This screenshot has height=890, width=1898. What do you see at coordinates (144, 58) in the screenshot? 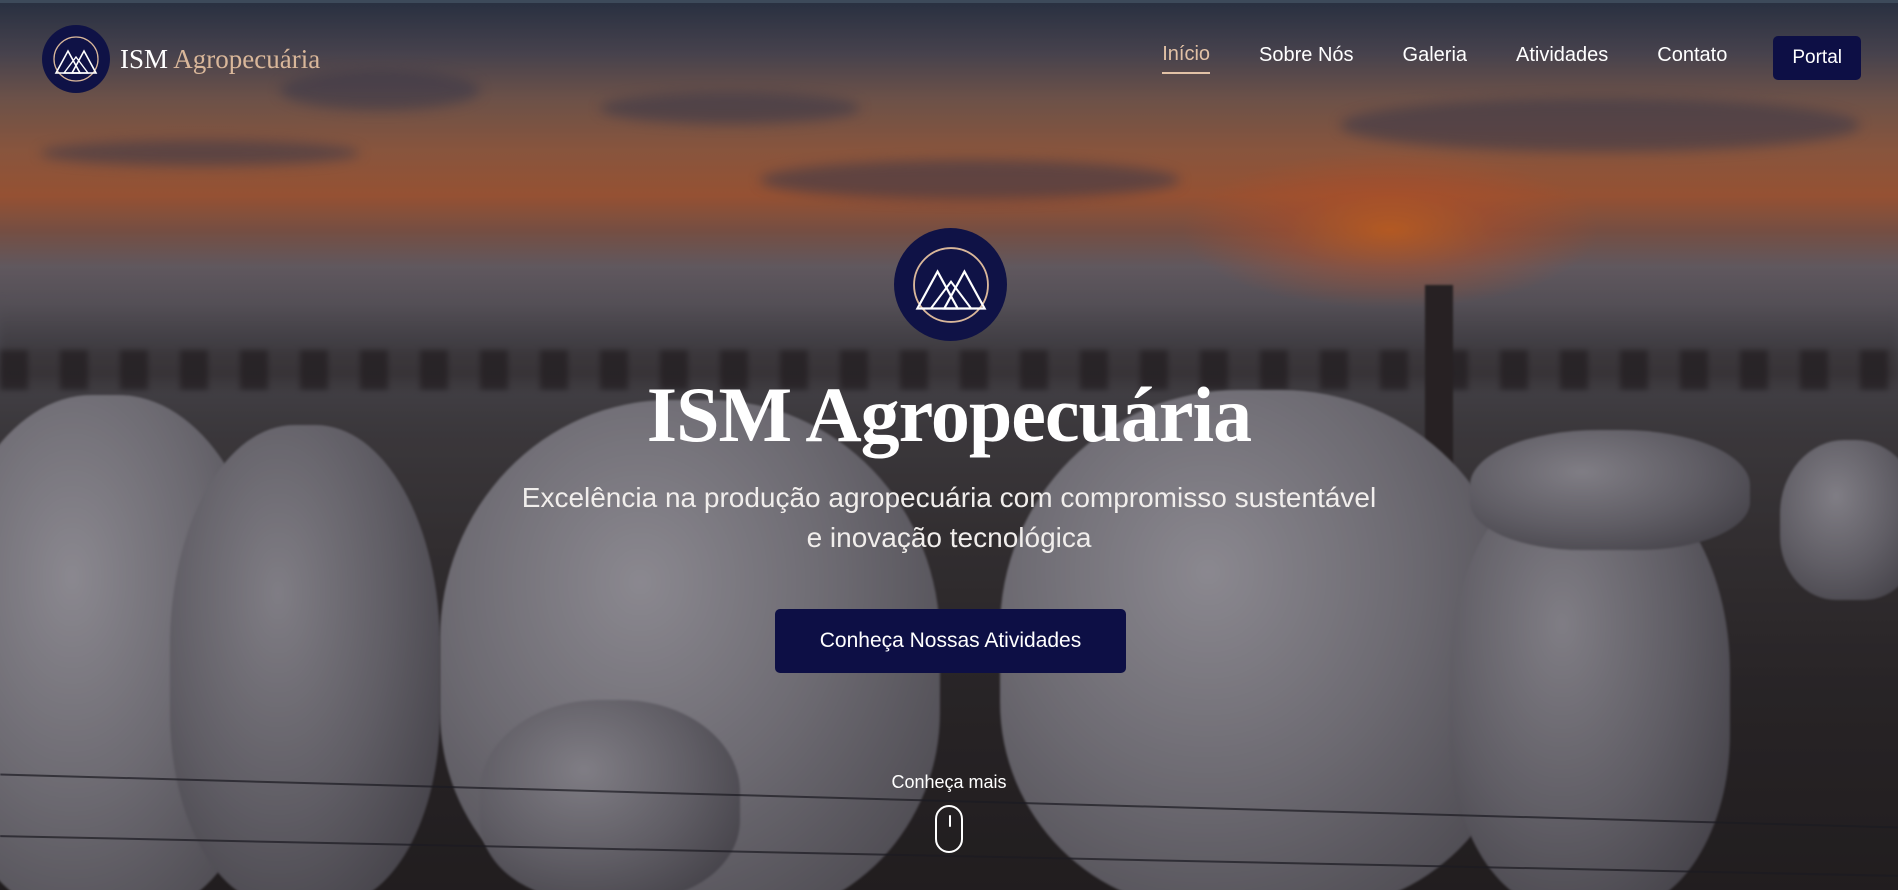
I see `brand-name-part1: ISM` at bounding box center [144, 58].